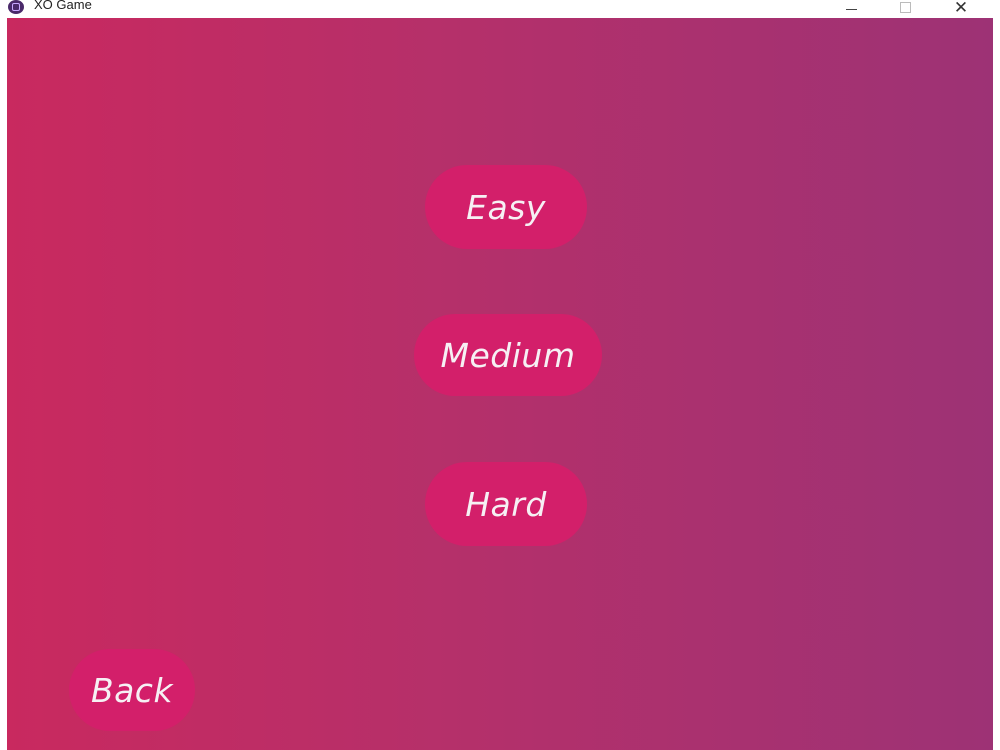 This screenshot has height=750, width=1000. What do you see at coordinates (508, 355) in the screenshot?
I see `medium-button: Medium` at bounding box center [508, 355].